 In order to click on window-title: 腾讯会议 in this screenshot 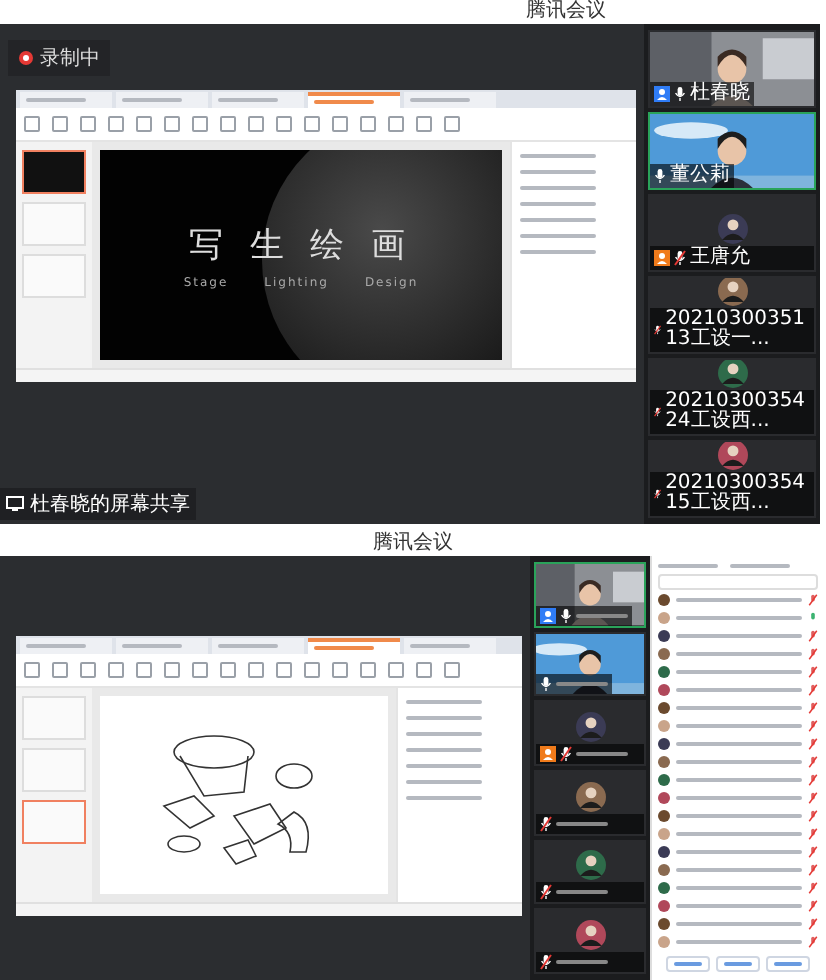, I will do `click(413, 544)`.